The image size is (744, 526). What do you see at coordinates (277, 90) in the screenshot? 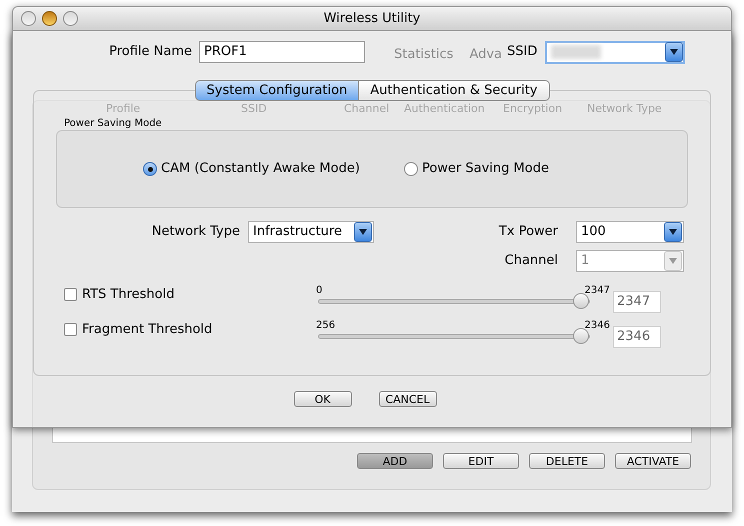
I see `tab: System Configuration` at bounding box center [277, 90].